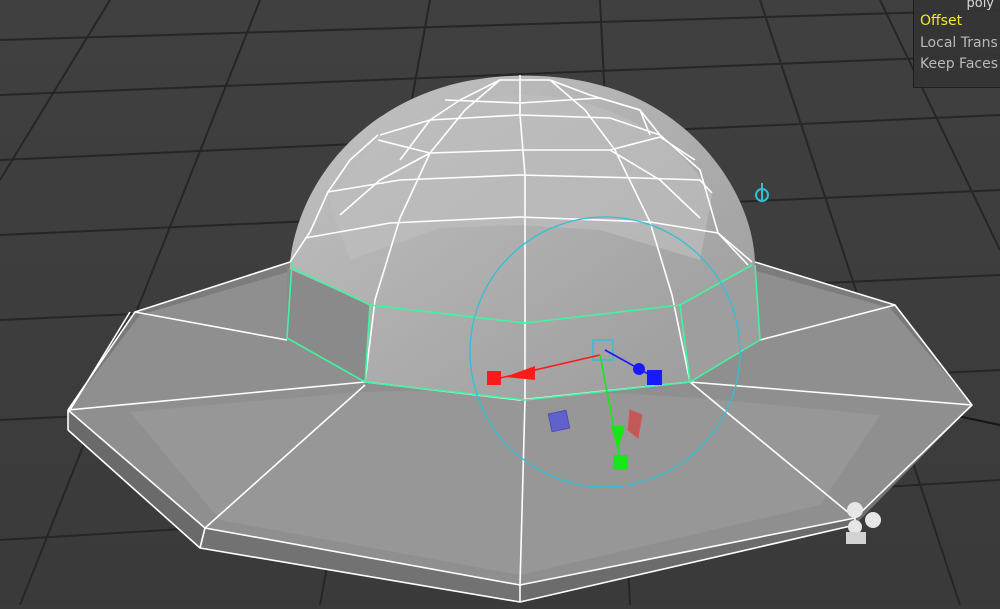  What do you see at coordinates (639, 369) in the screenshot?
I see `z-axis-arrow` at bounding box center [639, 369].